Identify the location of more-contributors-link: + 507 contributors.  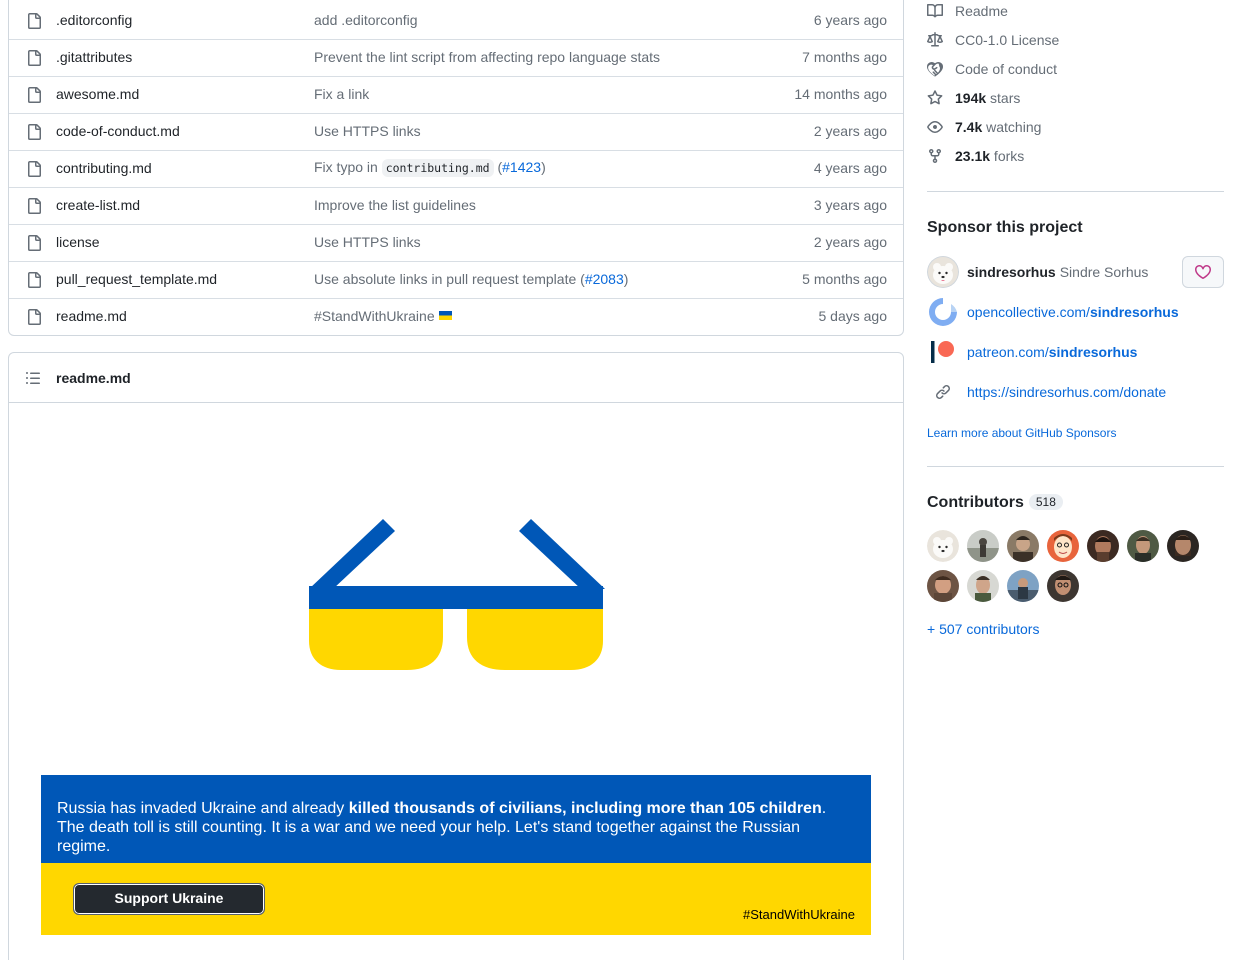
(983, 629).